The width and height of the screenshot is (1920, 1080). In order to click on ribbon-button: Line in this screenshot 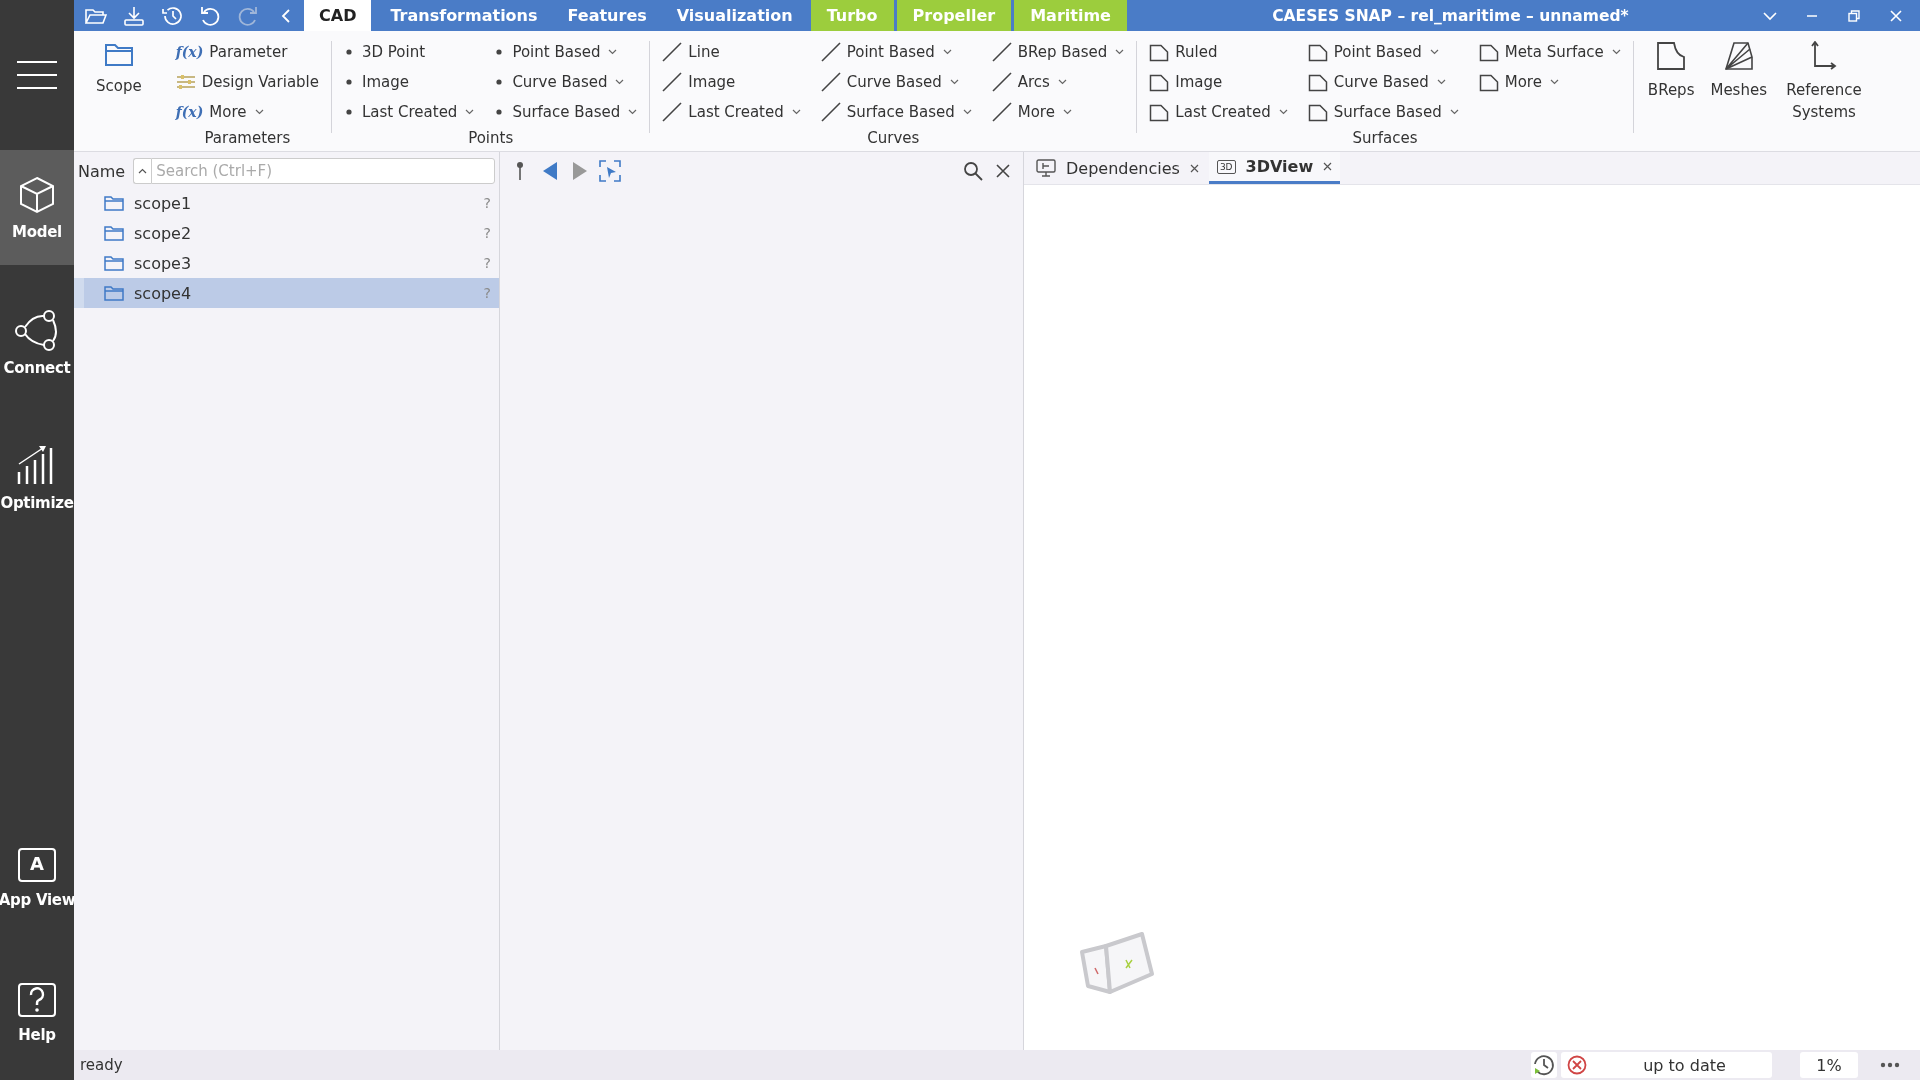, I will do `click(731, 52)`.